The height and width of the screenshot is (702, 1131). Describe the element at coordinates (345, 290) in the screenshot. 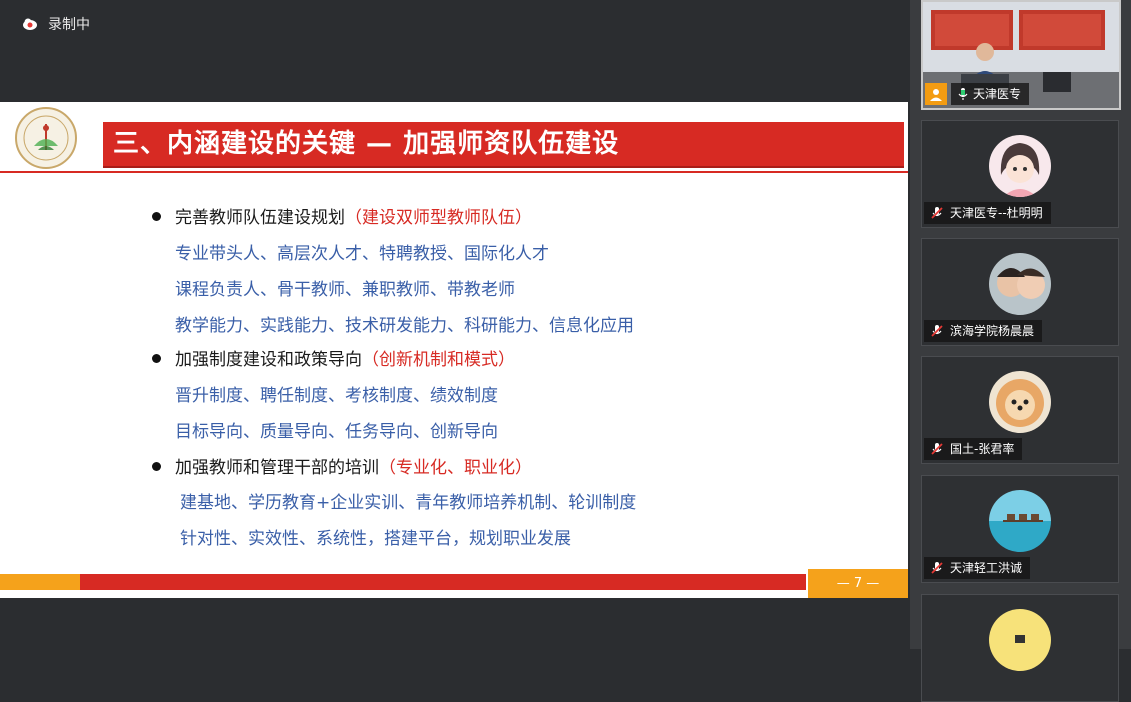

I see `list-item: 课程负责人、骨干教师、兼职教师、带教老师` at that location.